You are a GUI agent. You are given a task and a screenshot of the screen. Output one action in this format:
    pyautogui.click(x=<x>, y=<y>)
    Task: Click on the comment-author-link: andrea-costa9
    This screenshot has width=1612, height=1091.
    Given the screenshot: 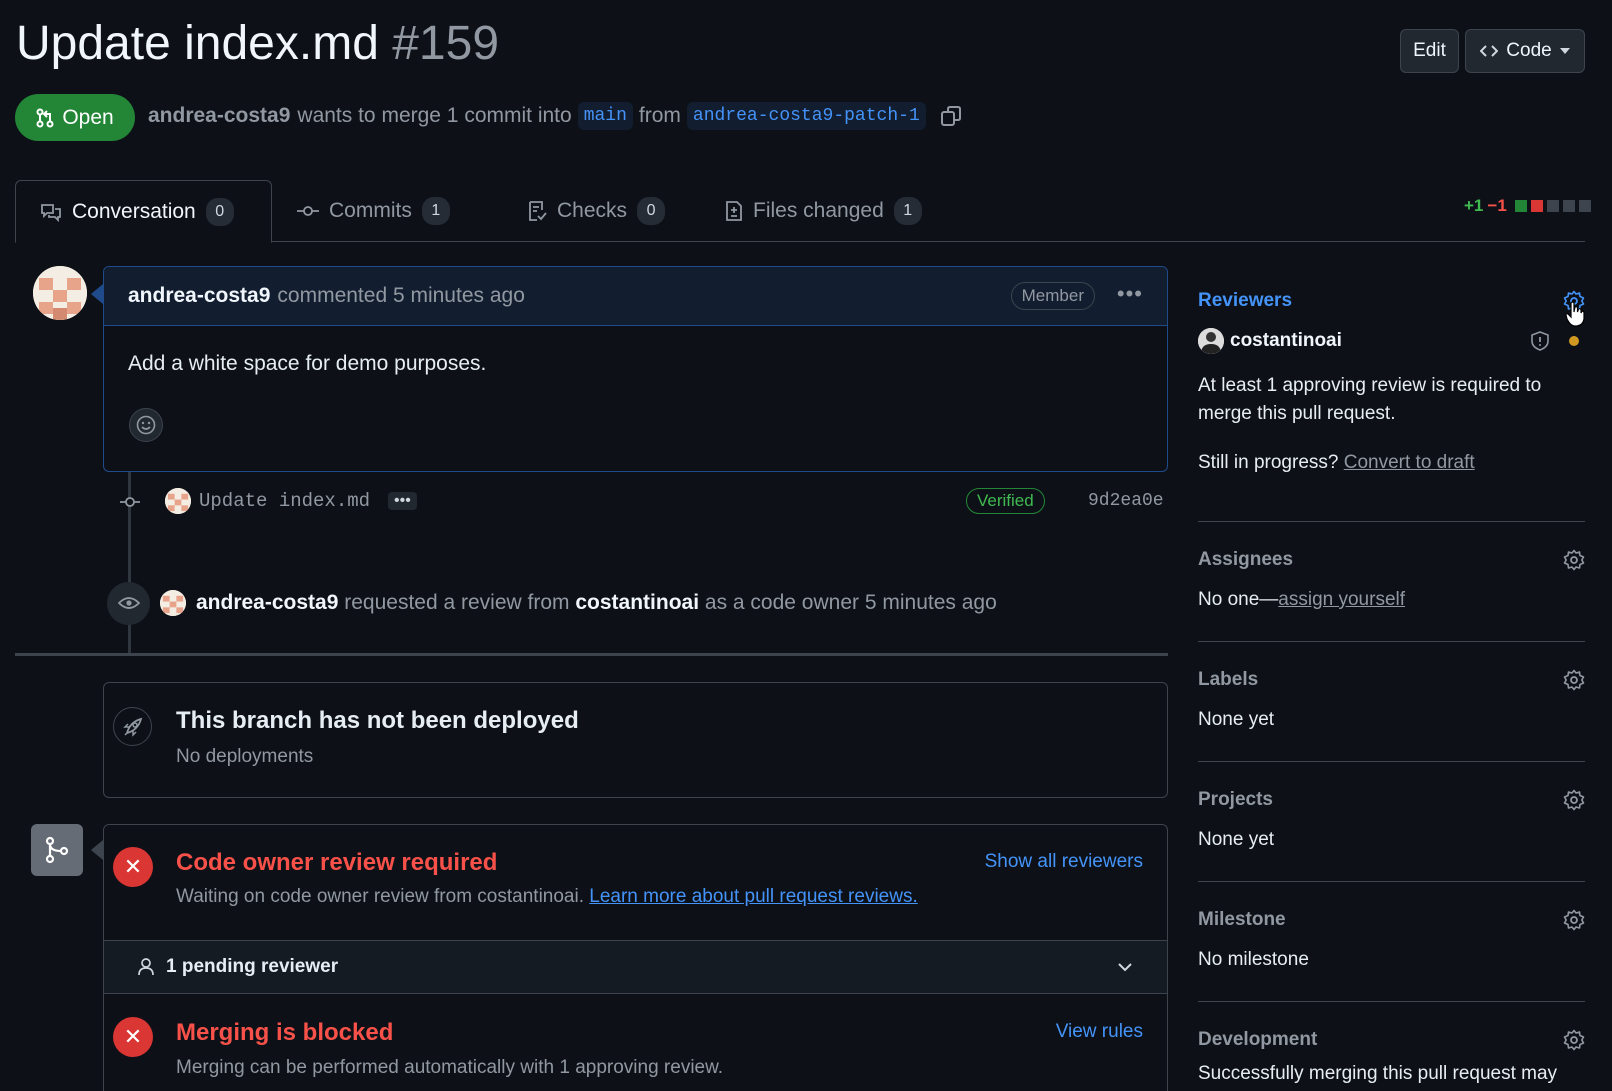 What is the action you would take?
    pyautogui.click(x=199, y=296)
    